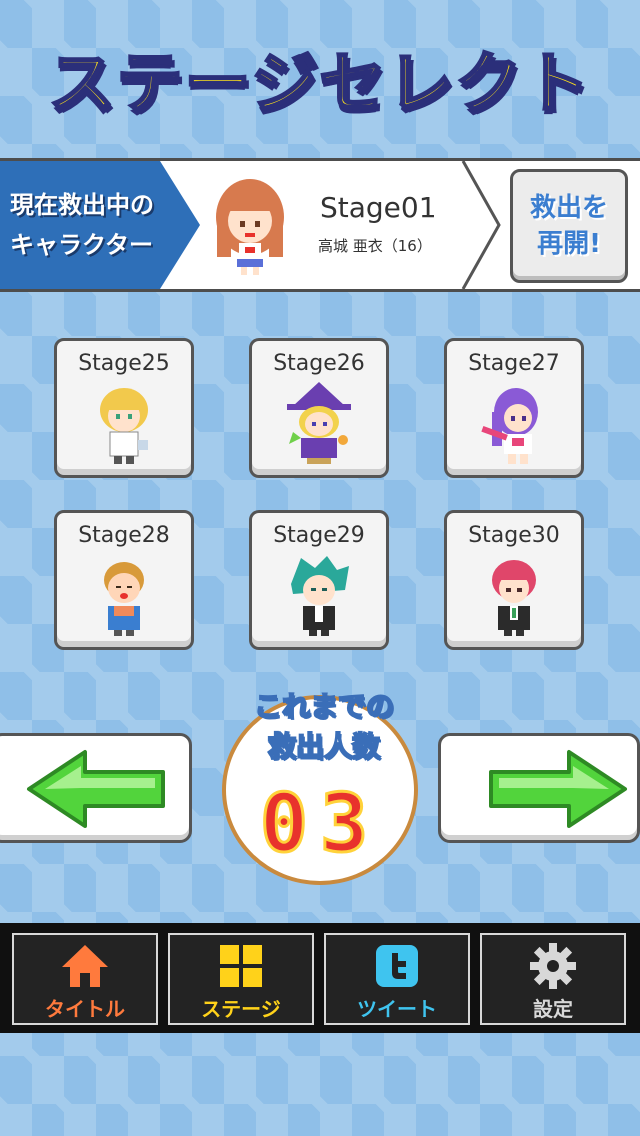  I want to click on stage-label: Stage27, so click(514, 363).